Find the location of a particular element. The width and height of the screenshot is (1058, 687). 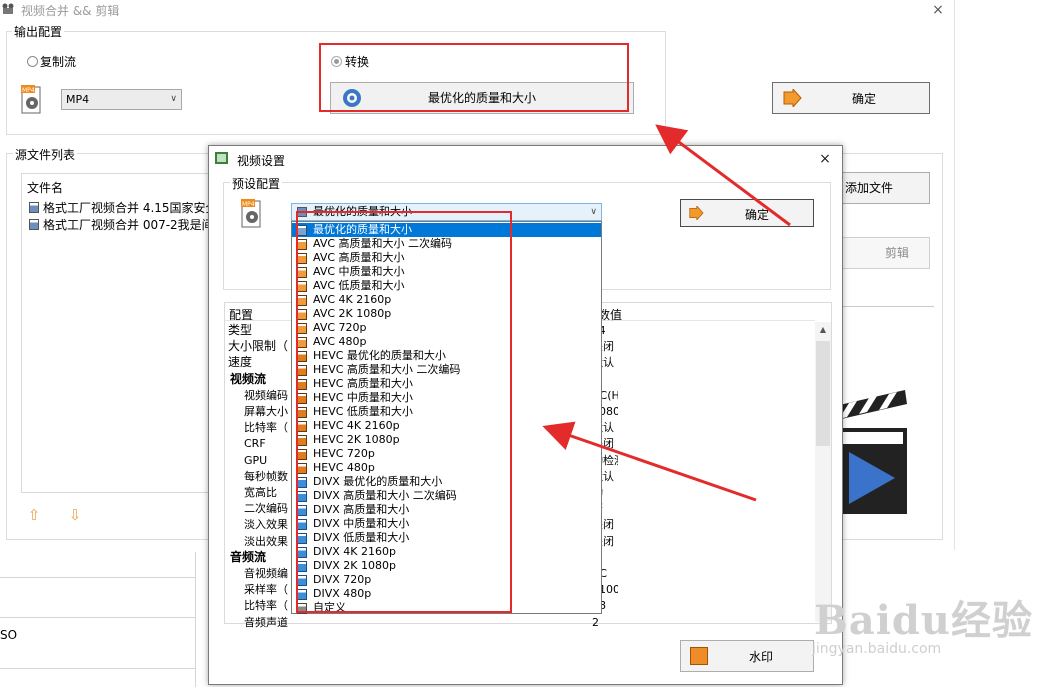

copy-stream-label: 复制流 is located at coordinates (58, 61).